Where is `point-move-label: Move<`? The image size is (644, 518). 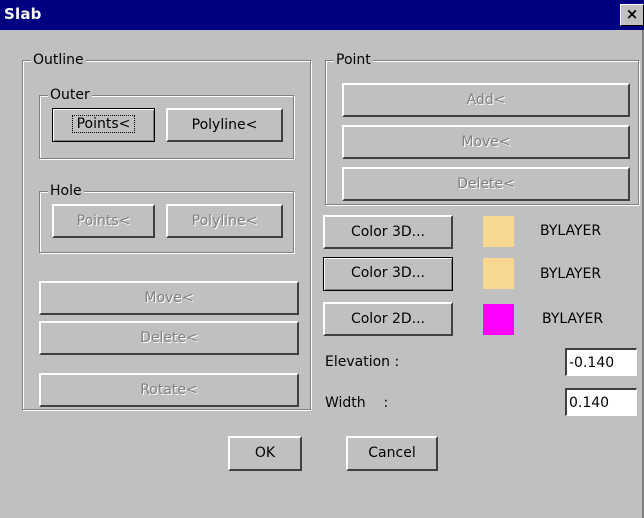 point-move-label: Move< is located at coordinates (486, 142).